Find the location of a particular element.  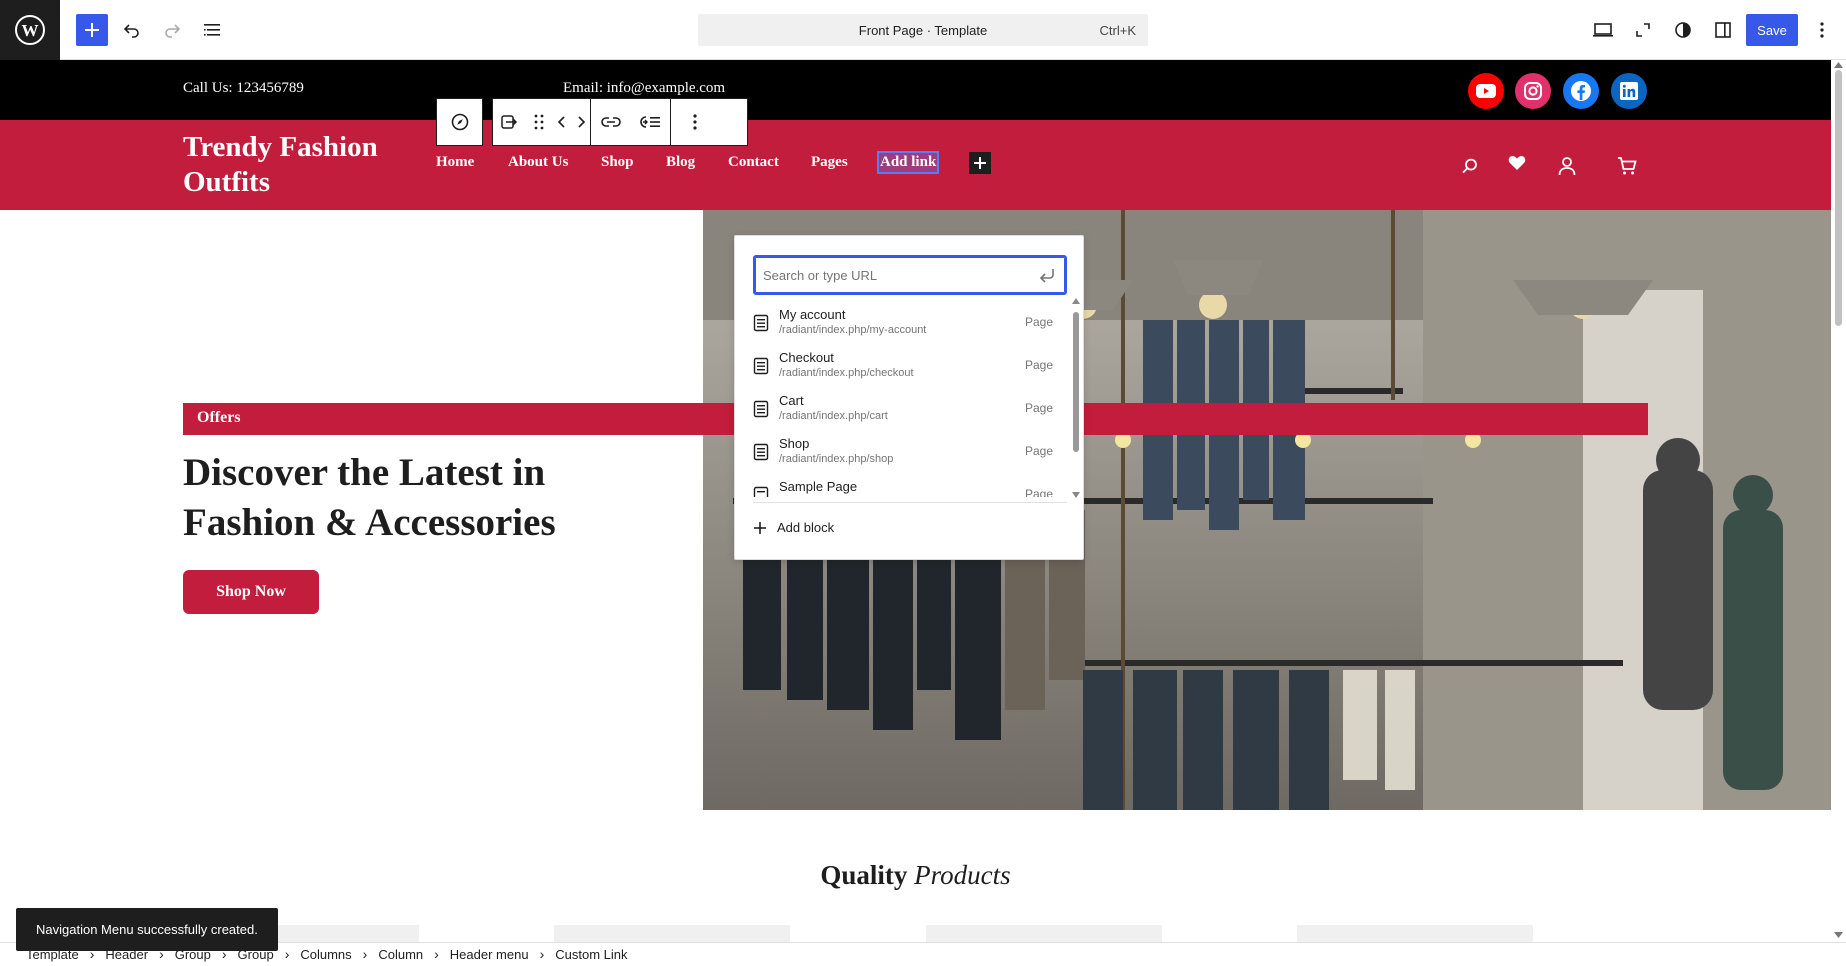

nav-append-block-button is located at coordinates (980, 163).